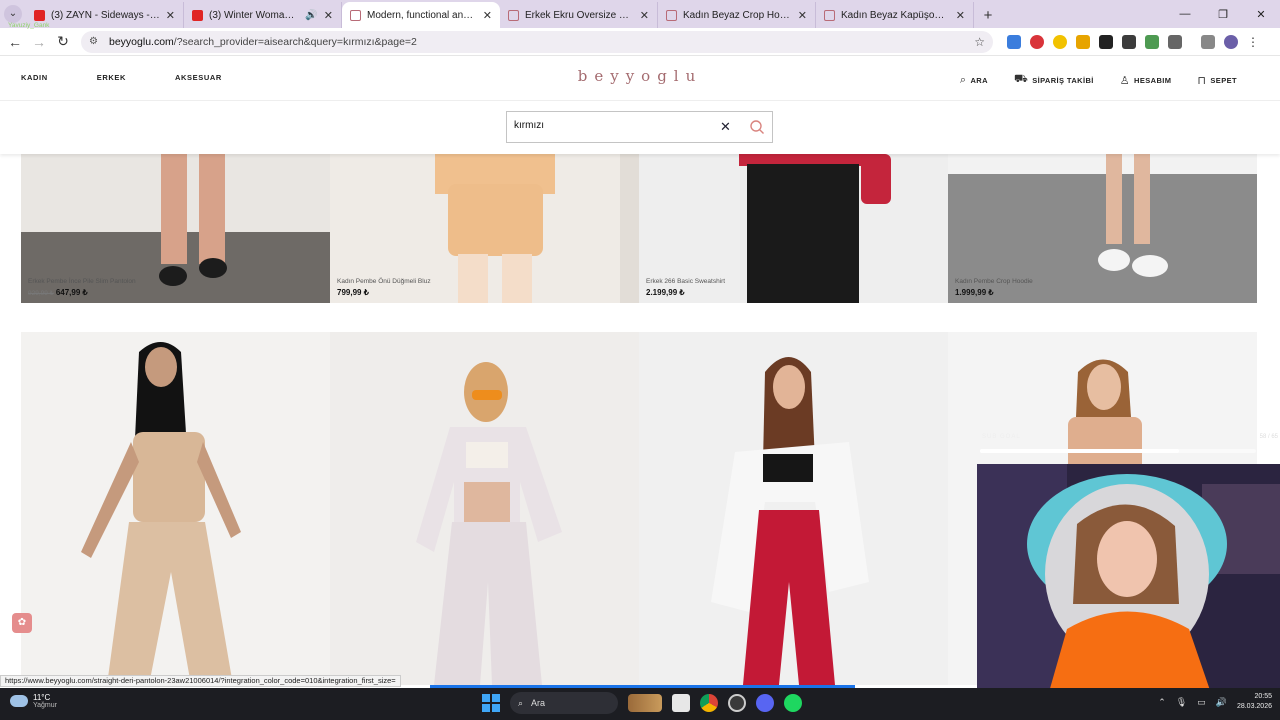 This screenshot has height=720, width=1280. What do you see at coordinates (994, 281) in the screenshot?
I see `product-name: Kadın Pembe Crop Hoodie` at bounding box center [994, 281].